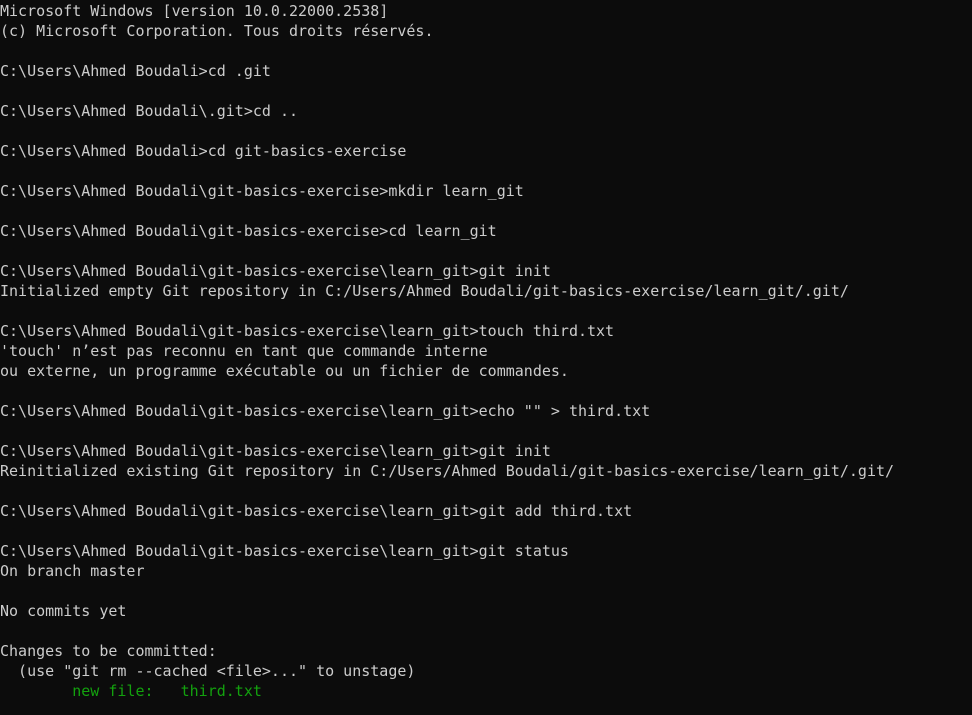  What do you see at coordinates (72, 571) in the screenshot?
I see `terminal-line: On branch master` at bounding box center [72, 571].